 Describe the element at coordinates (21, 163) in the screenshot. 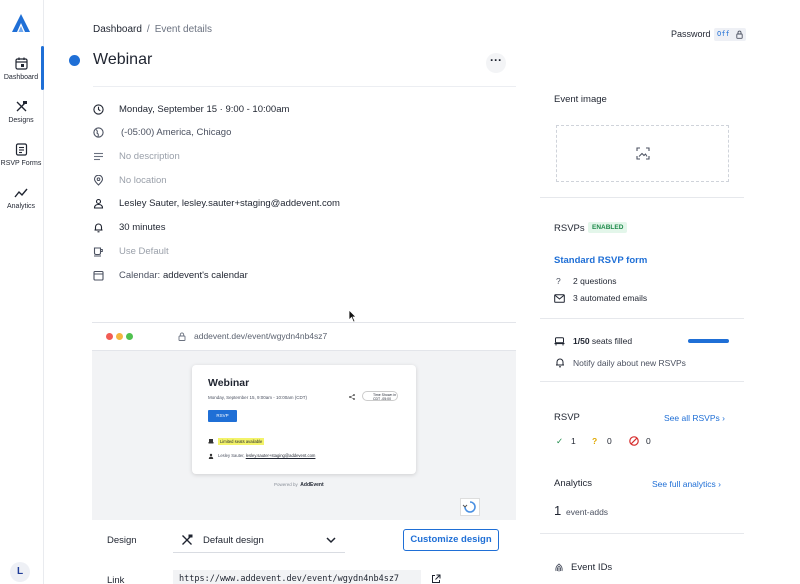

I see `nav-label-rsvp-forms: RSVP Forms` at that location.